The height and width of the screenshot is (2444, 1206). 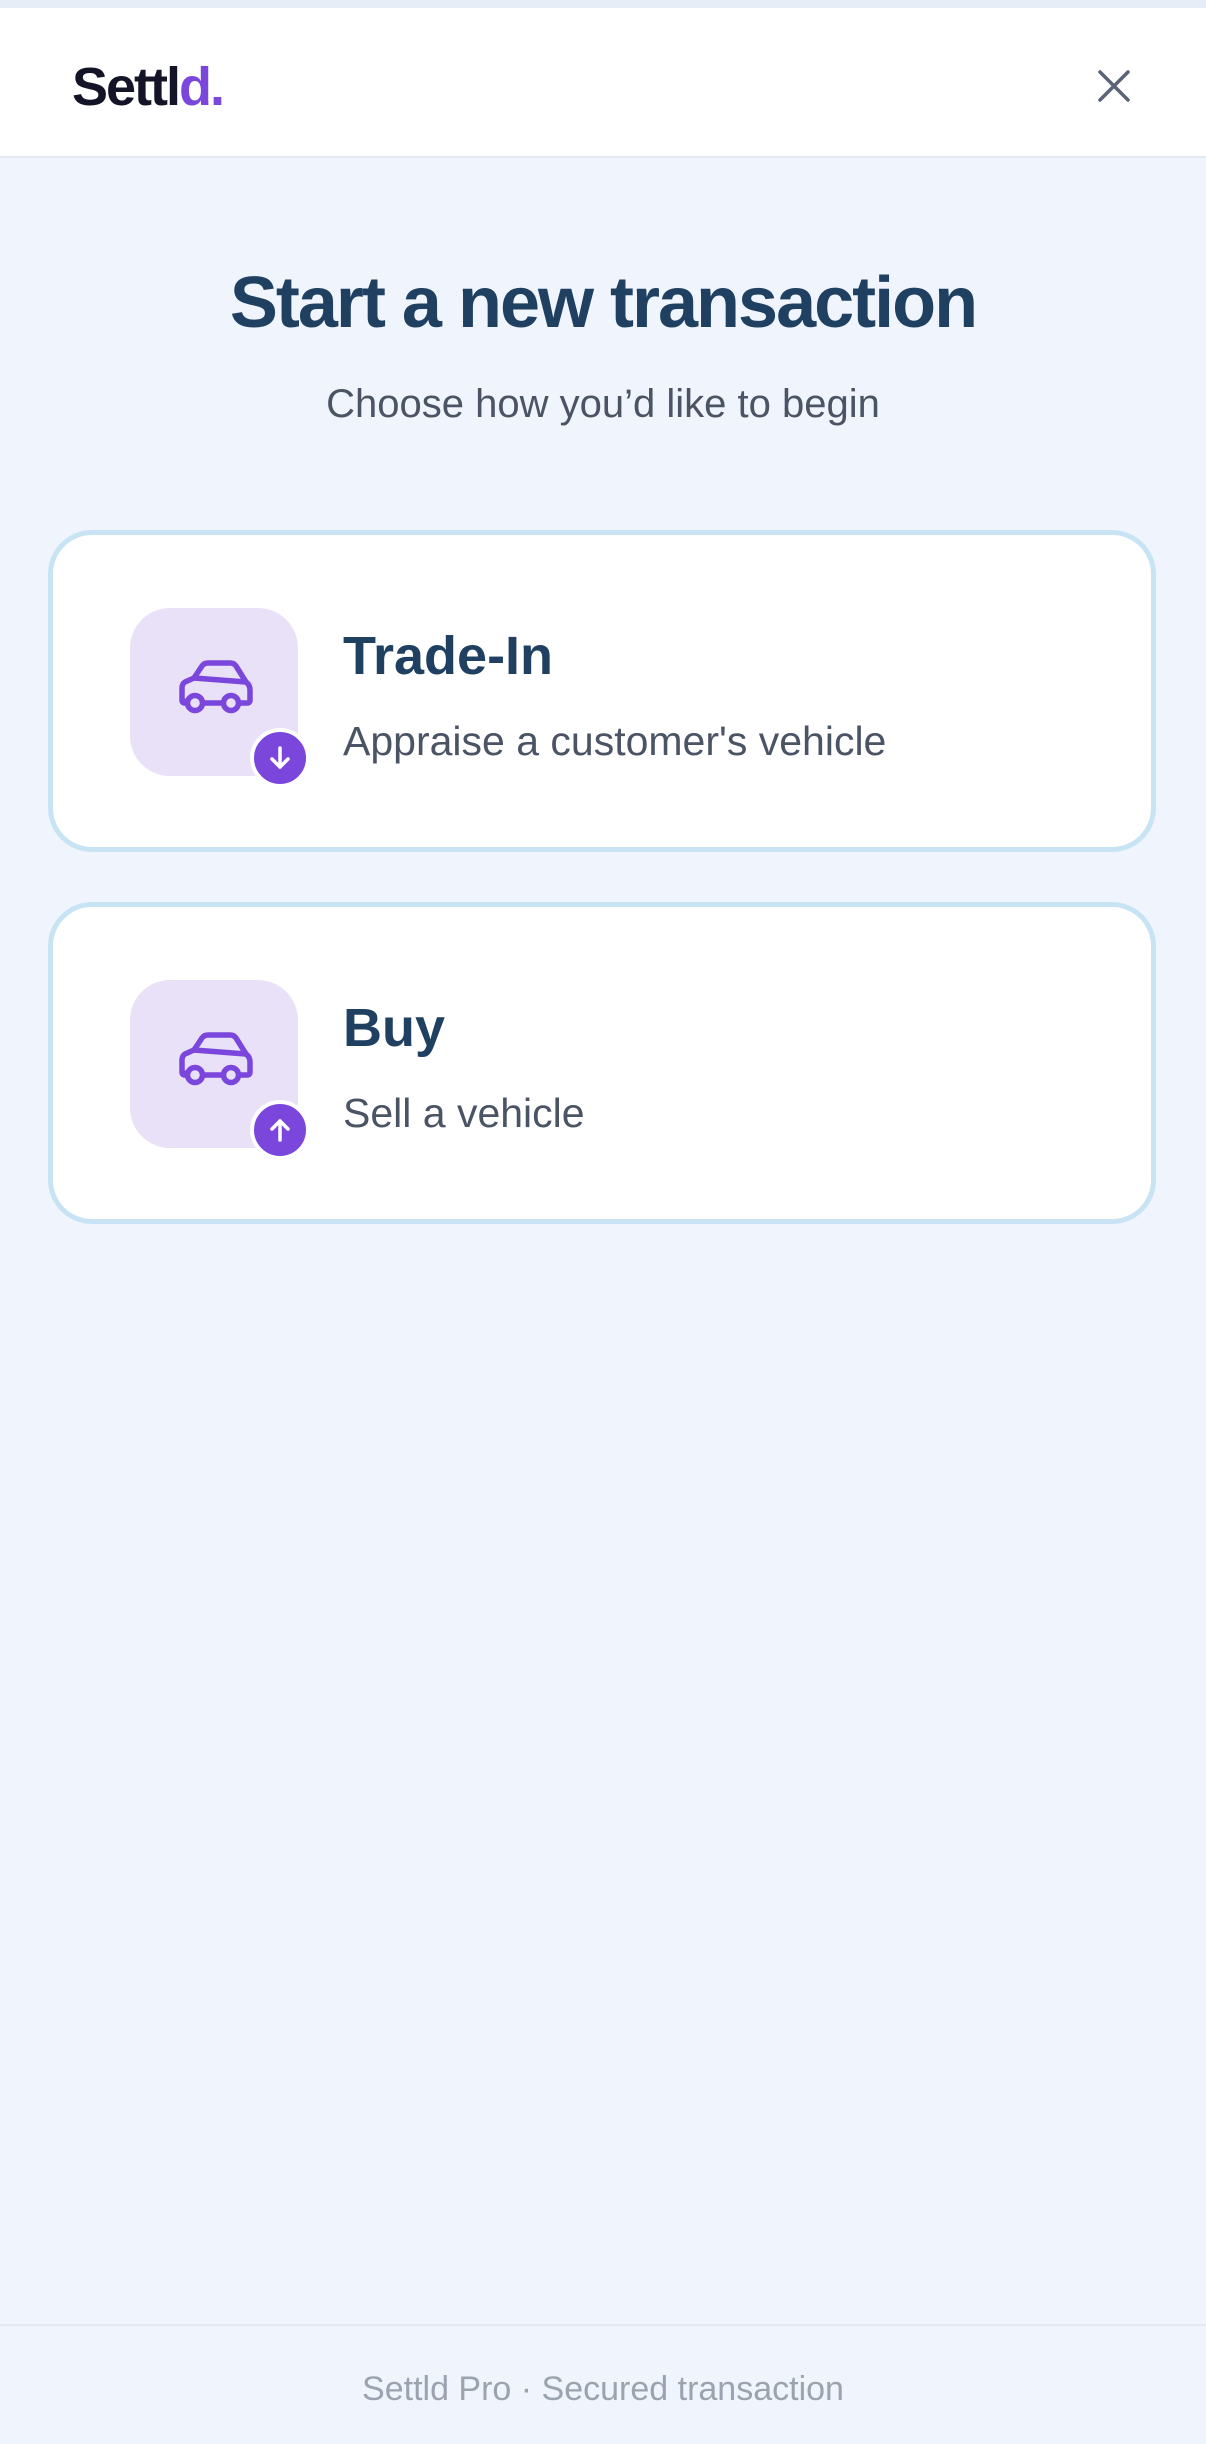 What do you see at coordinates (448, 656) in the screenshot?
I see `trade-in-title: Trade-In` at bounding box center [448, 656].